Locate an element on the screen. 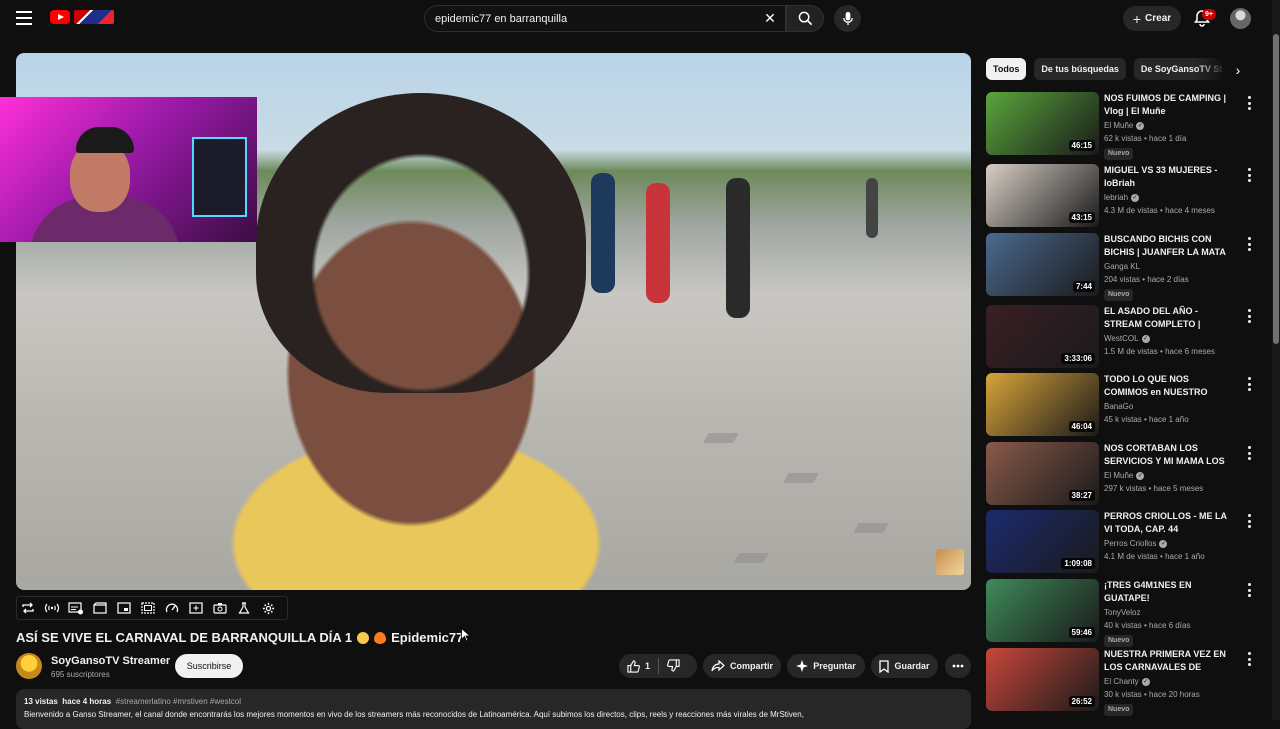  related-video-meta: 1.5 M de vistas • hace 6 meses is located at coordinates (1159, 351).